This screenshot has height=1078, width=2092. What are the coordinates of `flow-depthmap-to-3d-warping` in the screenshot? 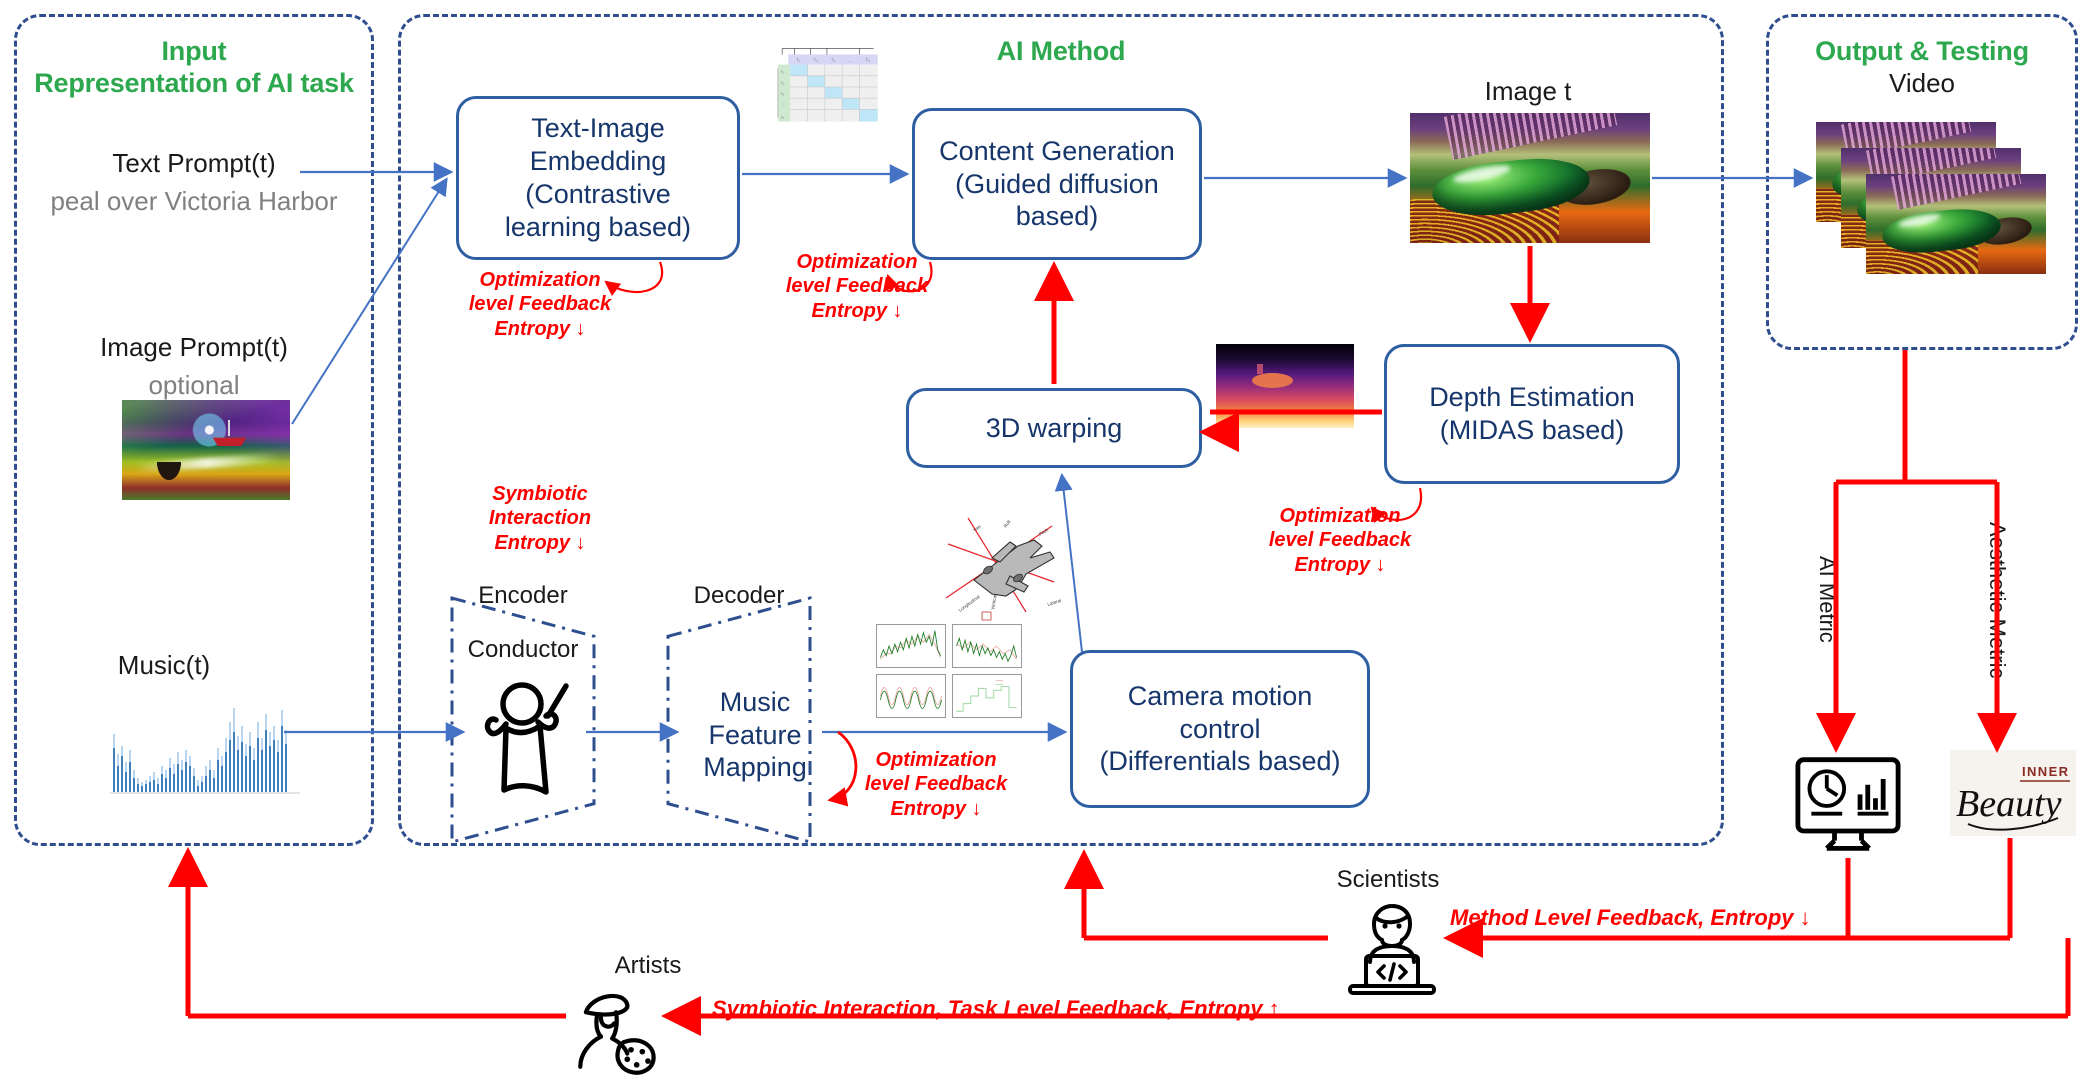 It's located at (1218, 432).